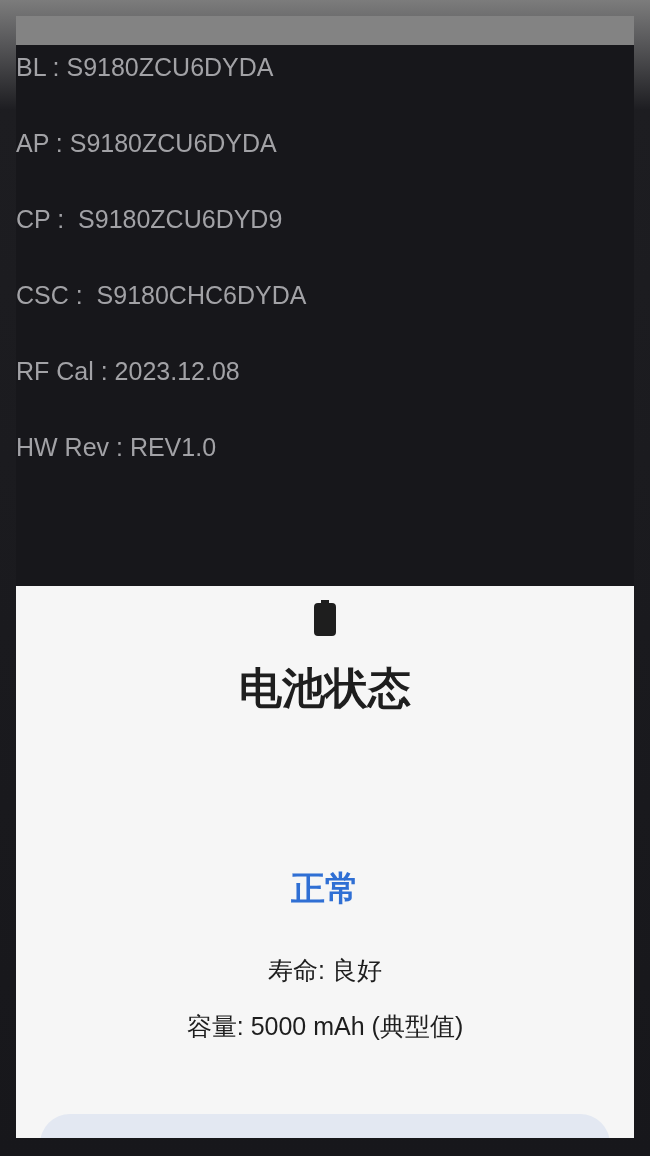  Describe the element at coordinates (325, 618) in the screenshot. I see `battery-icon` at that location.